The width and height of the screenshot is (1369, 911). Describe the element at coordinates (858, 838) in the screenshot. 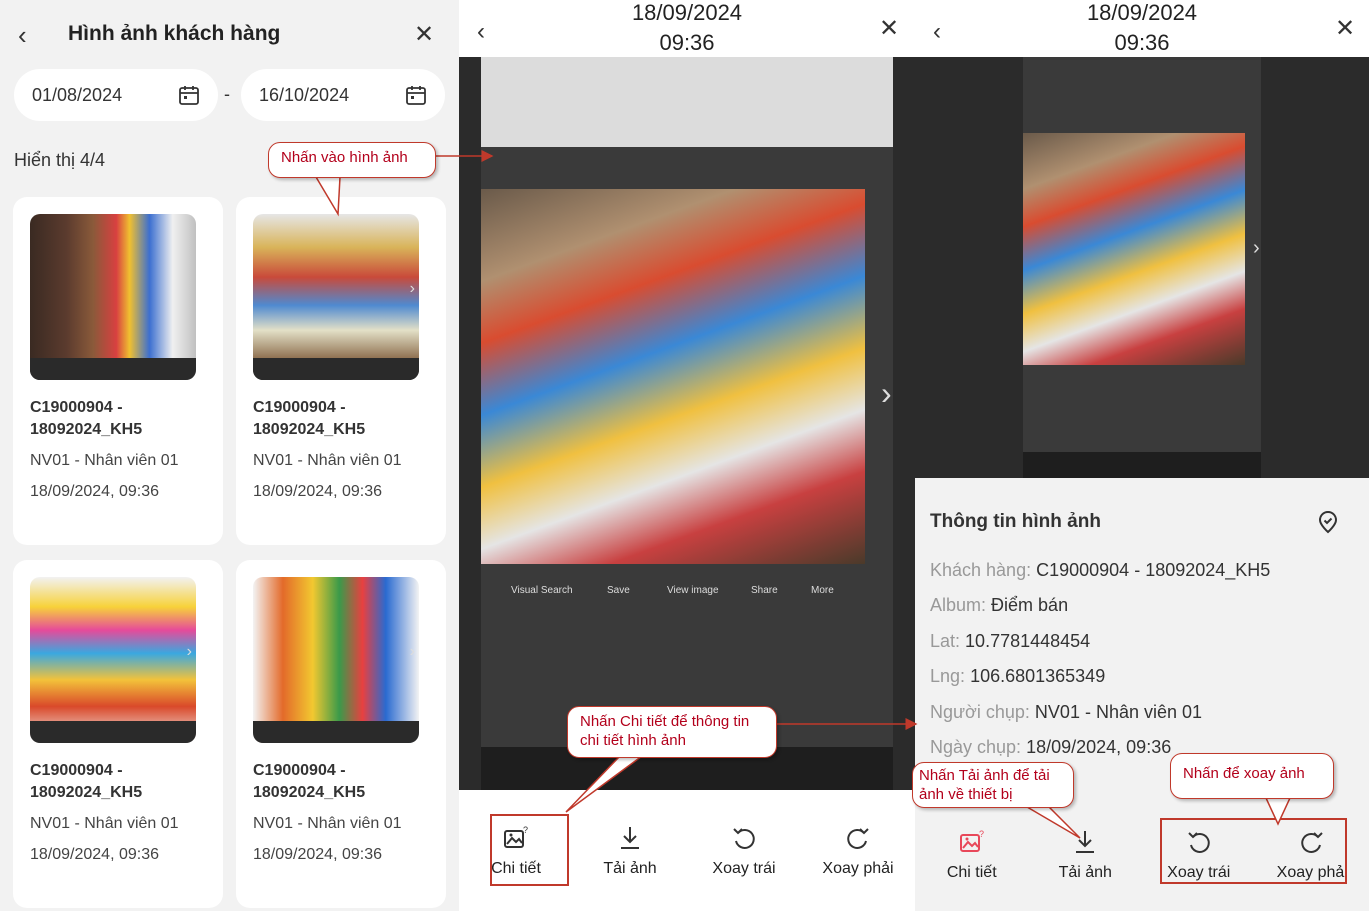

I see `rotate-right-icon` at that location.